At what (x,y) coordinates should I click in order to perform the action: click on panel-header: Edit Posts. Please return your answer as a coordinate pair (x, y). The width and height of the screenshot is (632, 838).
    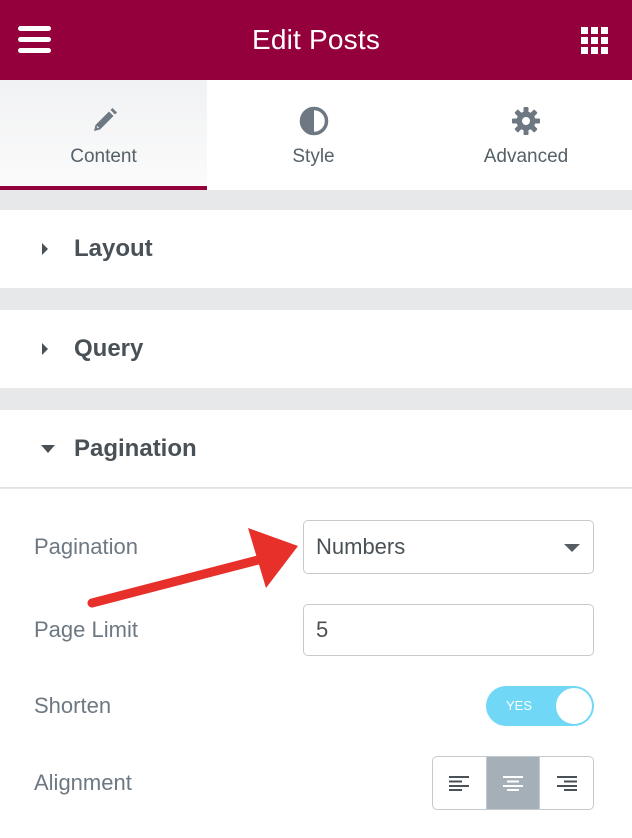
    Looking at the image, I should click on (316, 40).